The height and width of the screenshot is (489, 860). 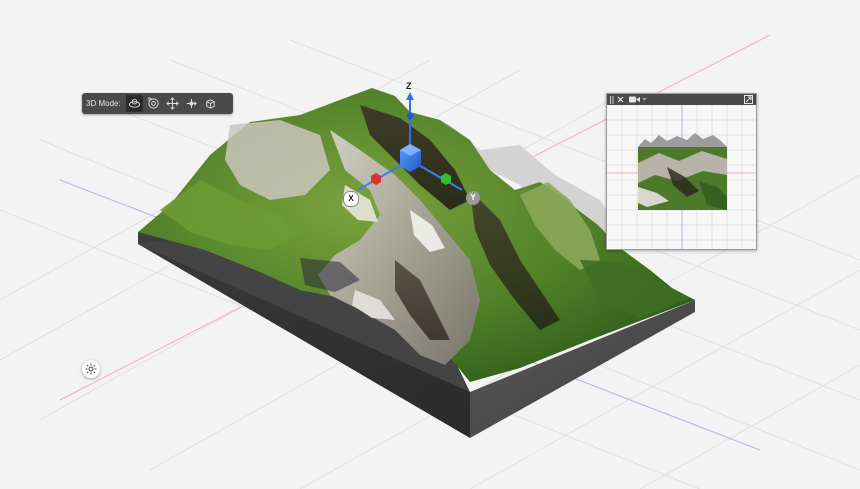 I want to click on camera-preview-viewport, so click(x=681, y=177).